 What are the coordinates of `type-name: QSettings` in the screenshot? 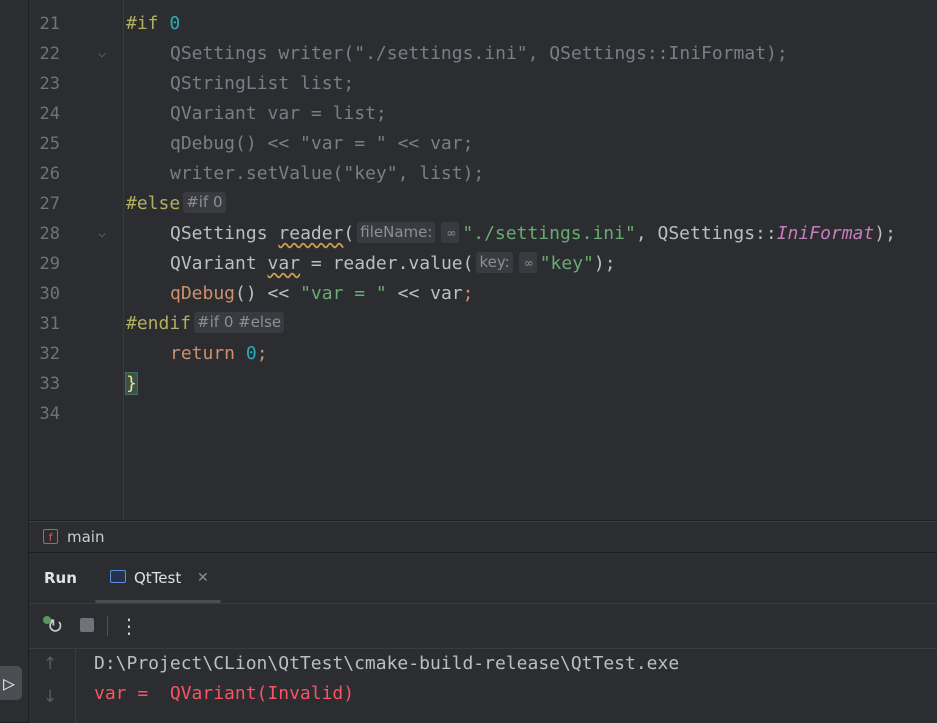 It's located at (219, 233).